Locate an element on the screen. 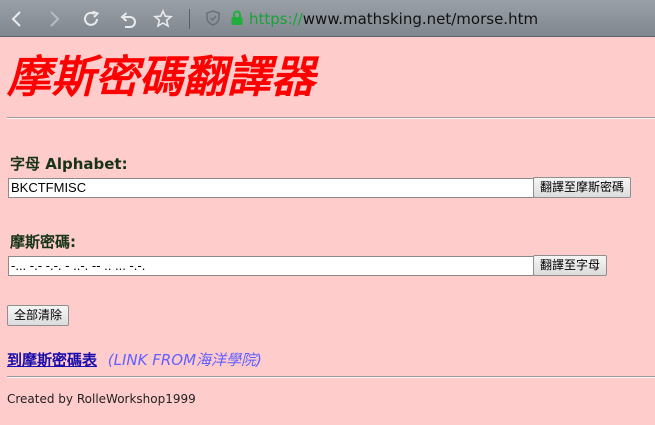  lock-icon is located at coordinates (237, 18).